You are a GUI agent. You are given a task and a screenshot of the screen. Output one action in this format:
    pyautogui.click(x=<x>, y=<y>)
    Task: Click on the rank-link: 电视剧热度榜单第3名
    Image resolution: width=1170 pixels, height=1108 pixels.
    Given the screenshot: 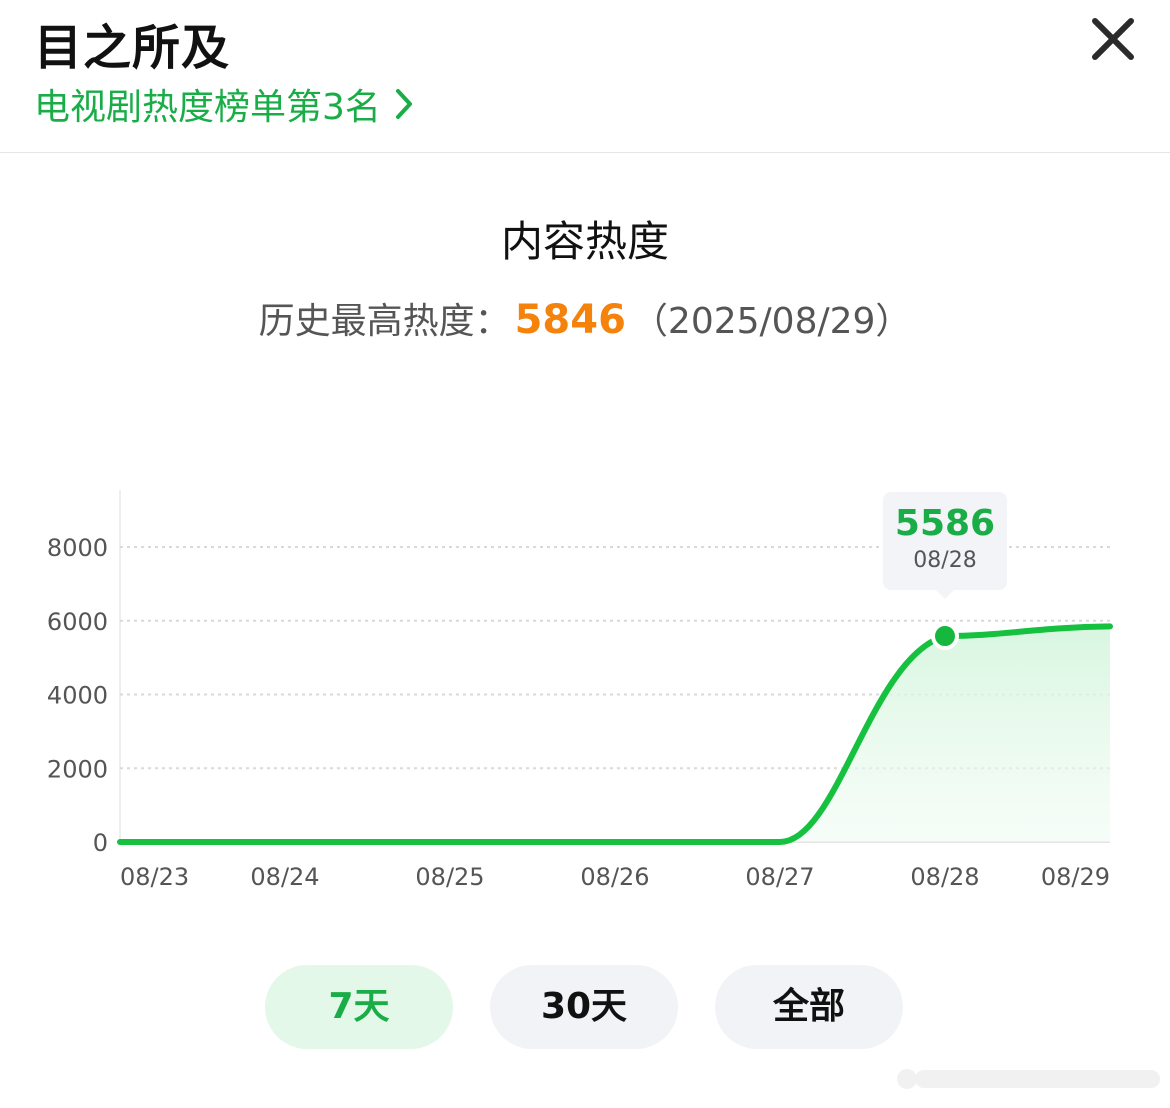 What is the action you would take?
    pyautogui.click(x=223, y=104)
    